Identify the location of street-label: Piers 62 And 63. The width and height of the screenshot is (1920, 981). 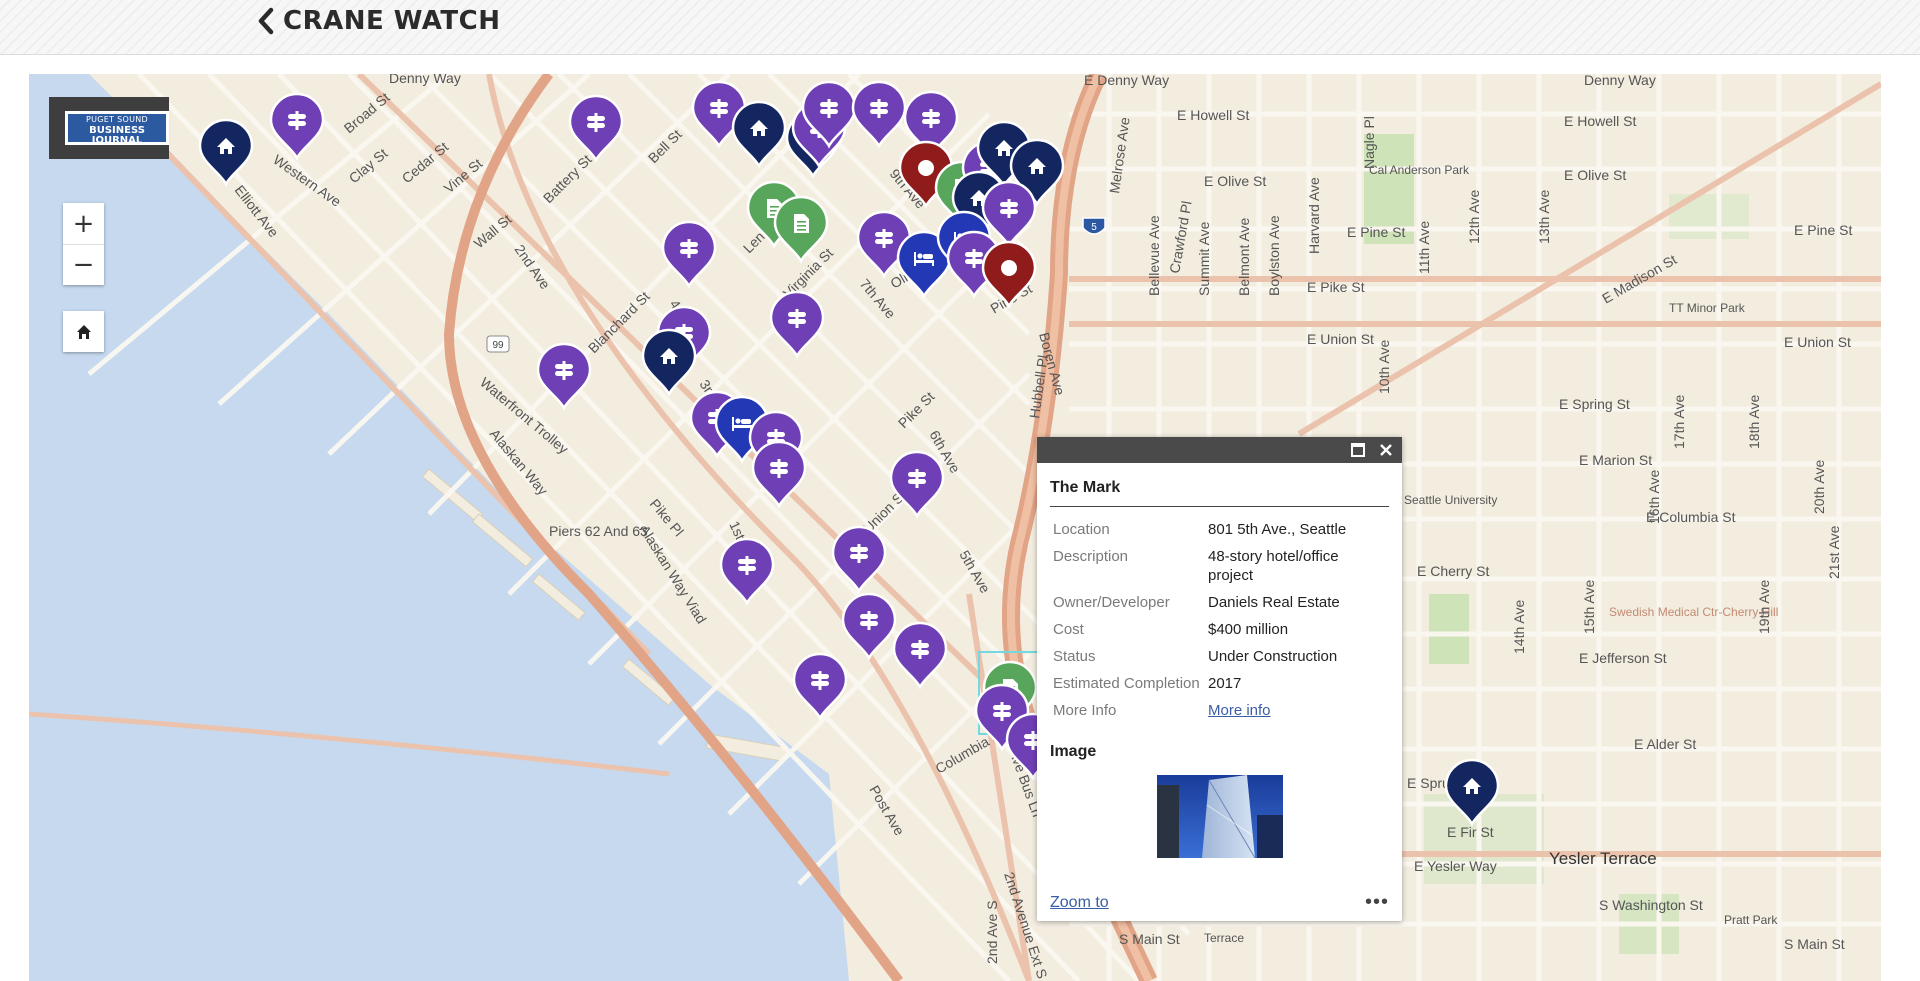
(598, 531).